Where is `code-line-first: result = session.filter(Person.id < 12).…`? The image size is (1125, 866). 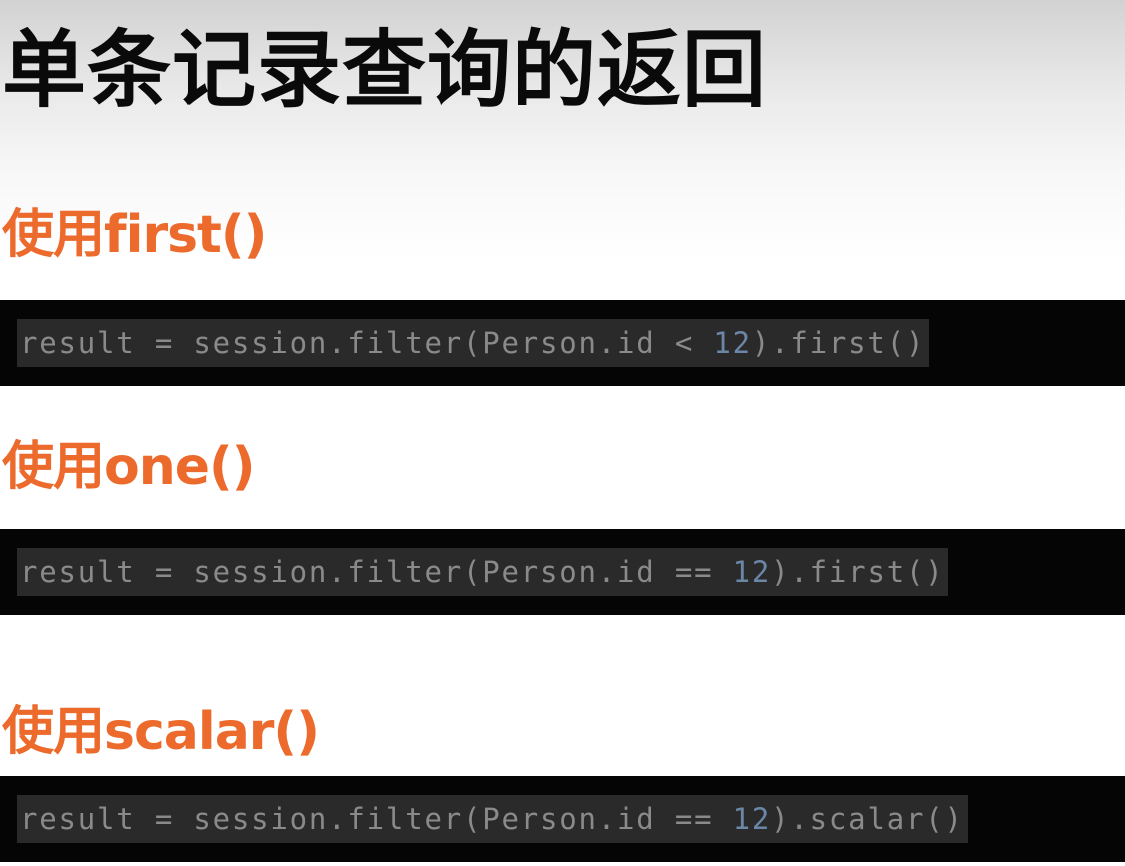 code-line-first: result = session.filter(Person.id < 12).… is located at coordinates (473, 343).